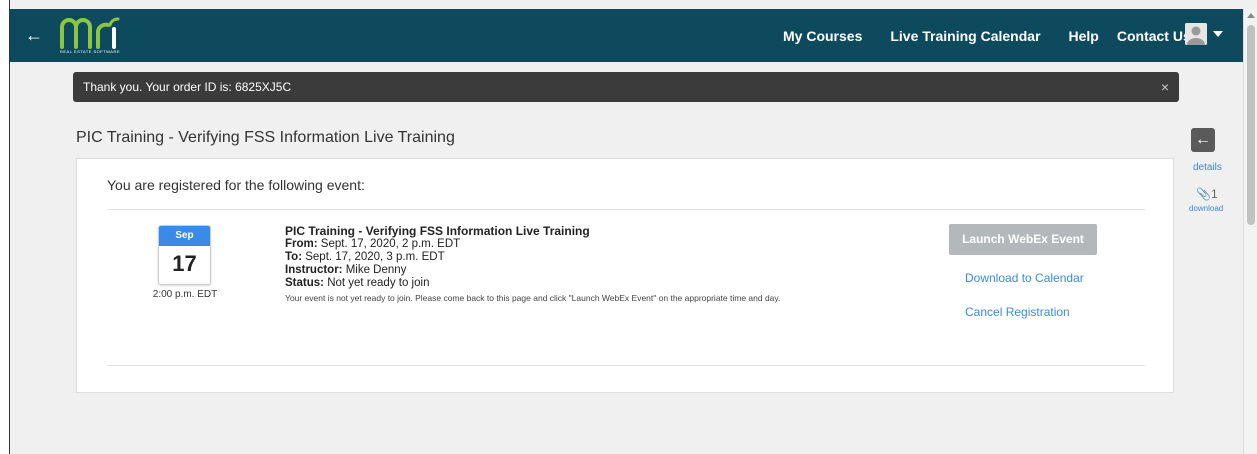  Describe the element at coordinates (185, 294) in the screenshot. I see `calendar-time: 2:00 p.m. EDT` at that location.